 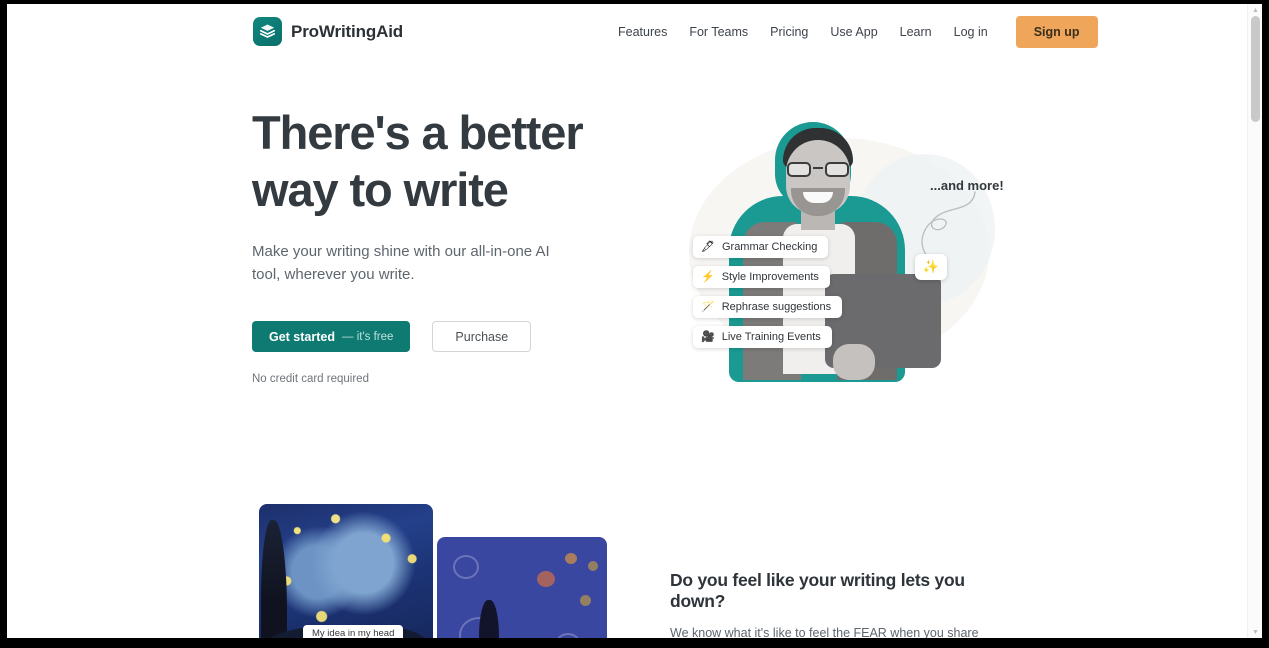 I want to click on feature-chip-label: Style Improvements, so click(x=770, y=277).